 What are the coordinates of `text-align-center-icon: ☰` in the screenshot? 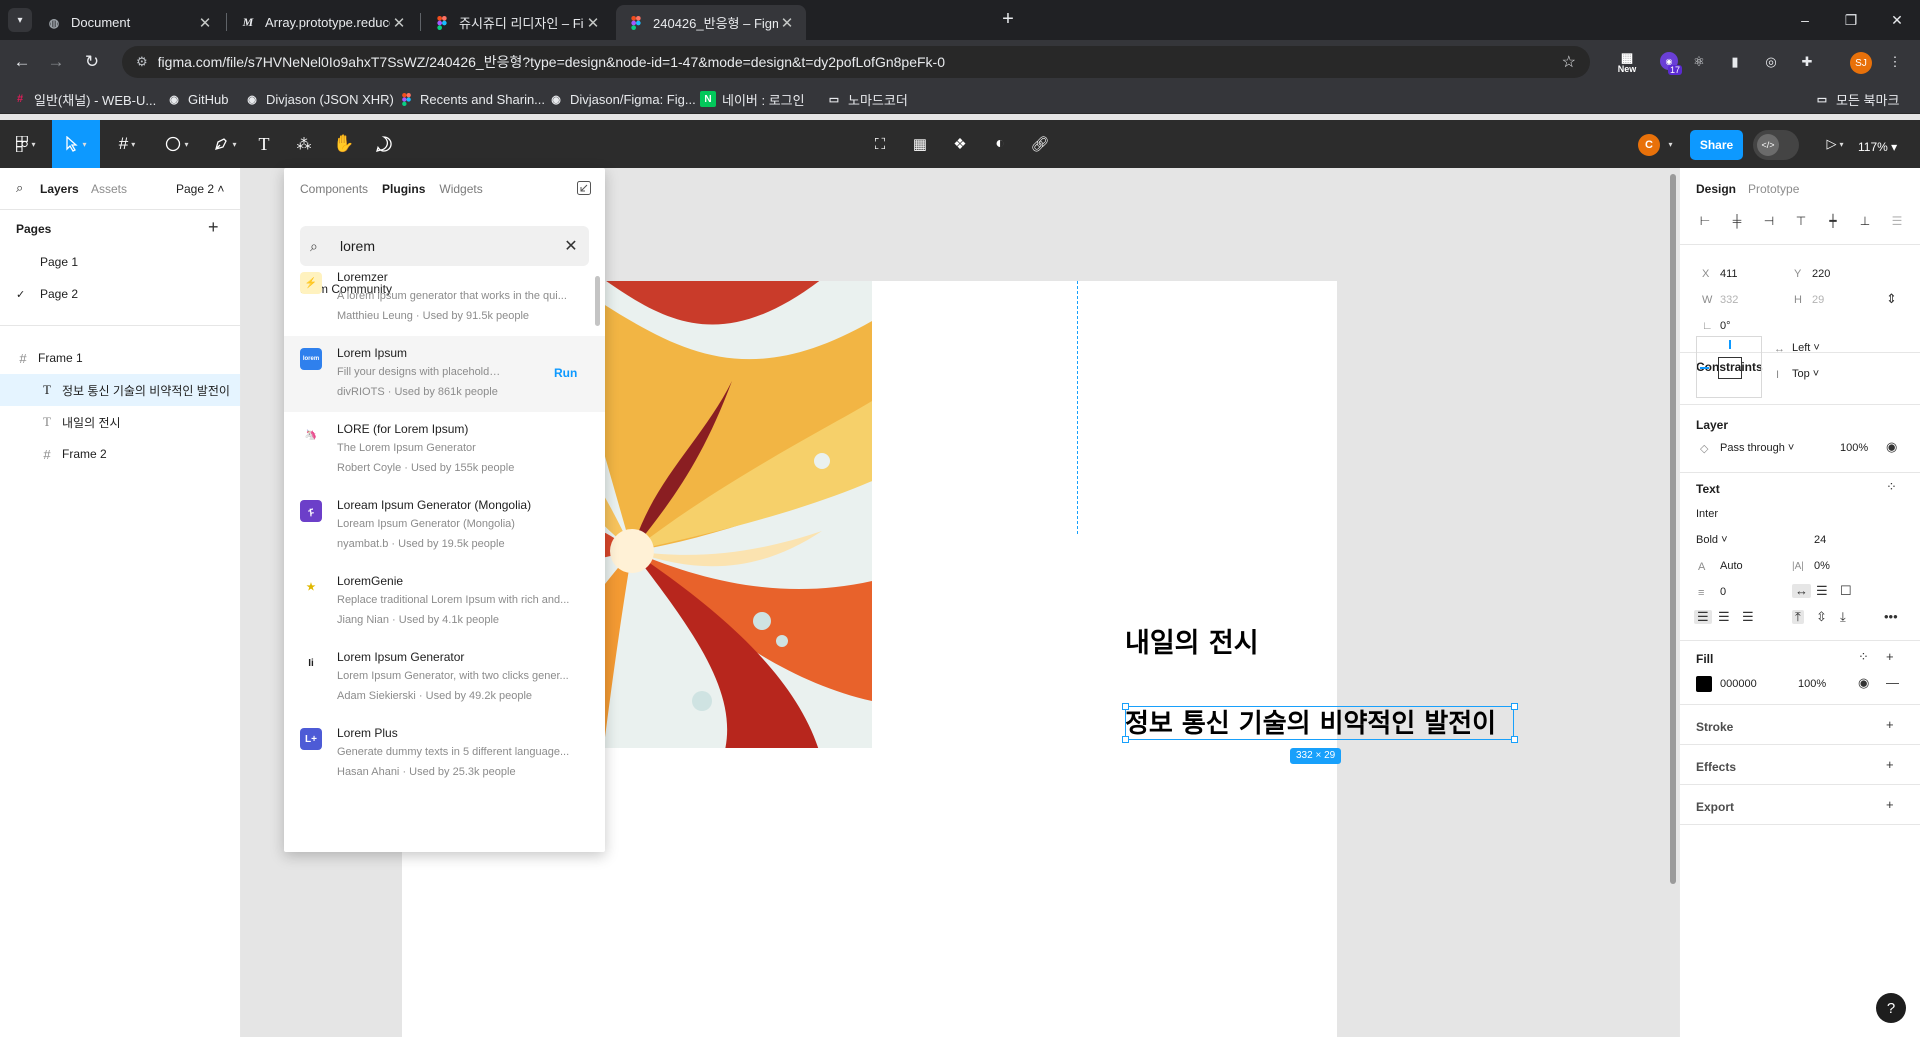 It's located at (1724, 617).